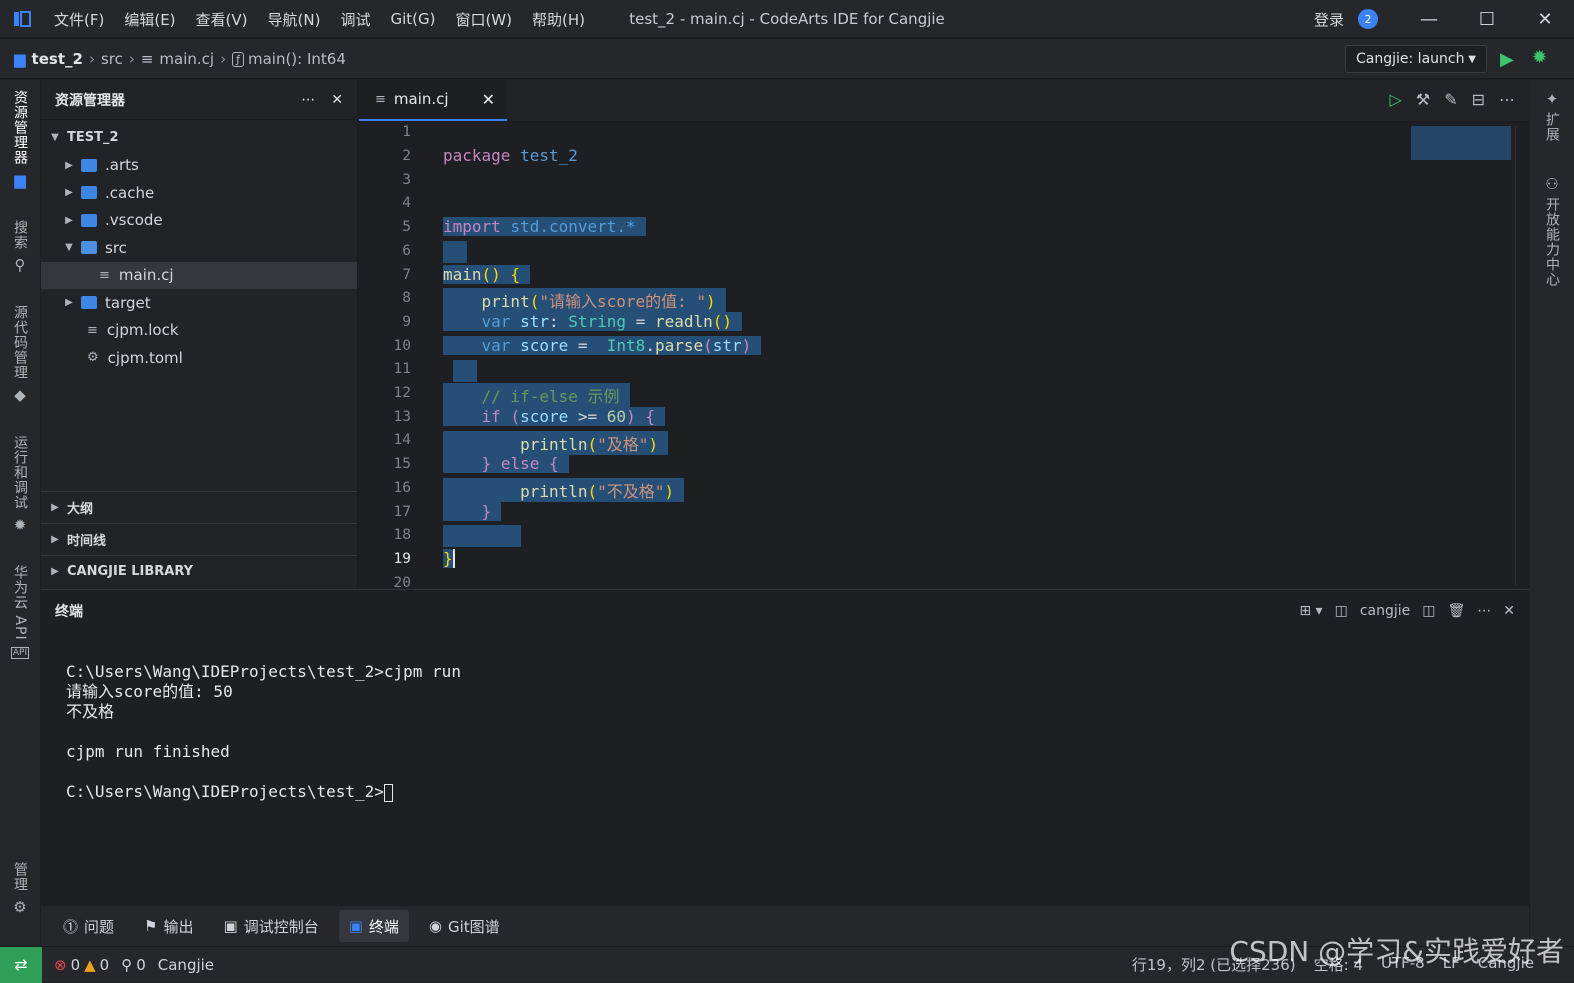 The width and height of the screenshot is (1574, 983). I want to click on breadcrumb-folder: src, so click(112, 59).